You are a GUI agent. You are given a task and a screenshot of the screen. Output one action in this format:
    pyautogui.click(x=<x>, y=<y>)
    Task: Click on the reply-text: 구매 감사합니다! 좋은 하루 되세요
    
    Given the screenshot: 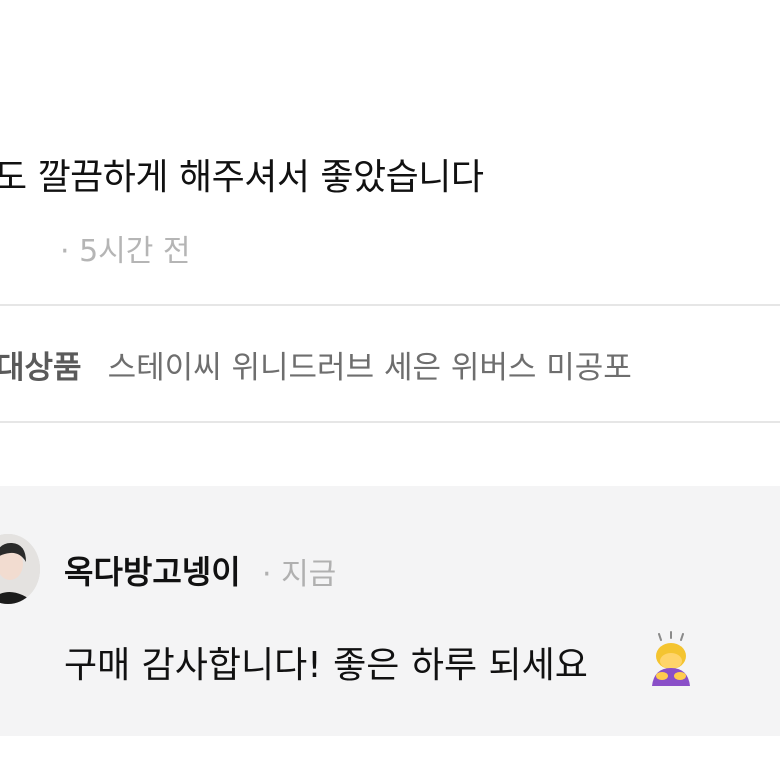 What is the action you would take?
    pyautogui.click(x=326, y=665)
    